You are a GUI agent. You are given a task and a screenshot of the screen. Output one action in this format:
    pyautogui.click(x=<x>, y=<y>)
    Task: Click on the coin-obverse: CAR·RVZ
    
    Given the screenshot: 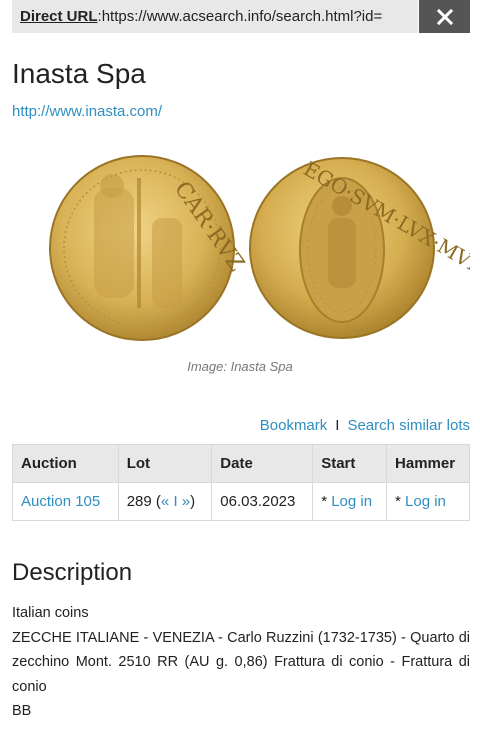 What is the action you would take?
    pyautogui.click(x=149, y=248)
    